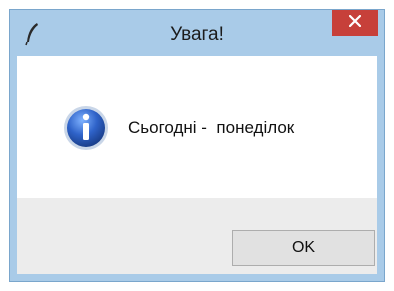 This screenshot has width=394, height=291. I want to click on close-button, so click(355, 23).